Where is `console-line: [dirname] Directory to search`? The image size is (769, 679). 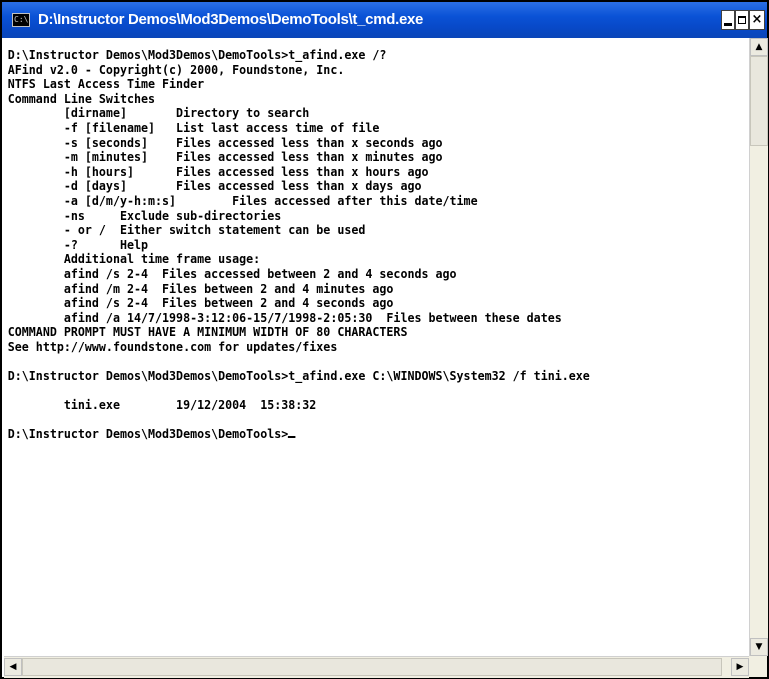 console-line: [dirname] Directory to search is located at coordinates (186, 113).